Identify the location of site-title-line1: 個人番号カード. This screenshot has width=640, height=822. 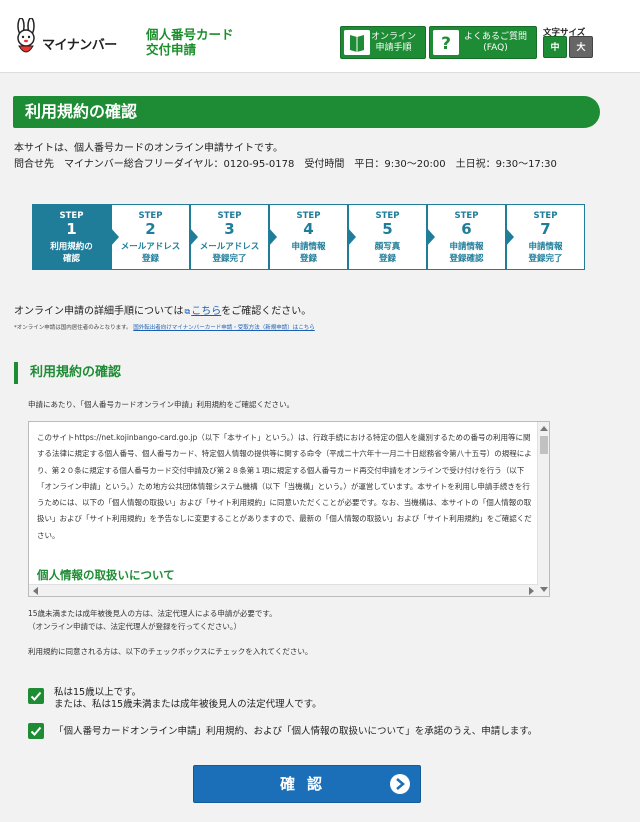
(190, 34).